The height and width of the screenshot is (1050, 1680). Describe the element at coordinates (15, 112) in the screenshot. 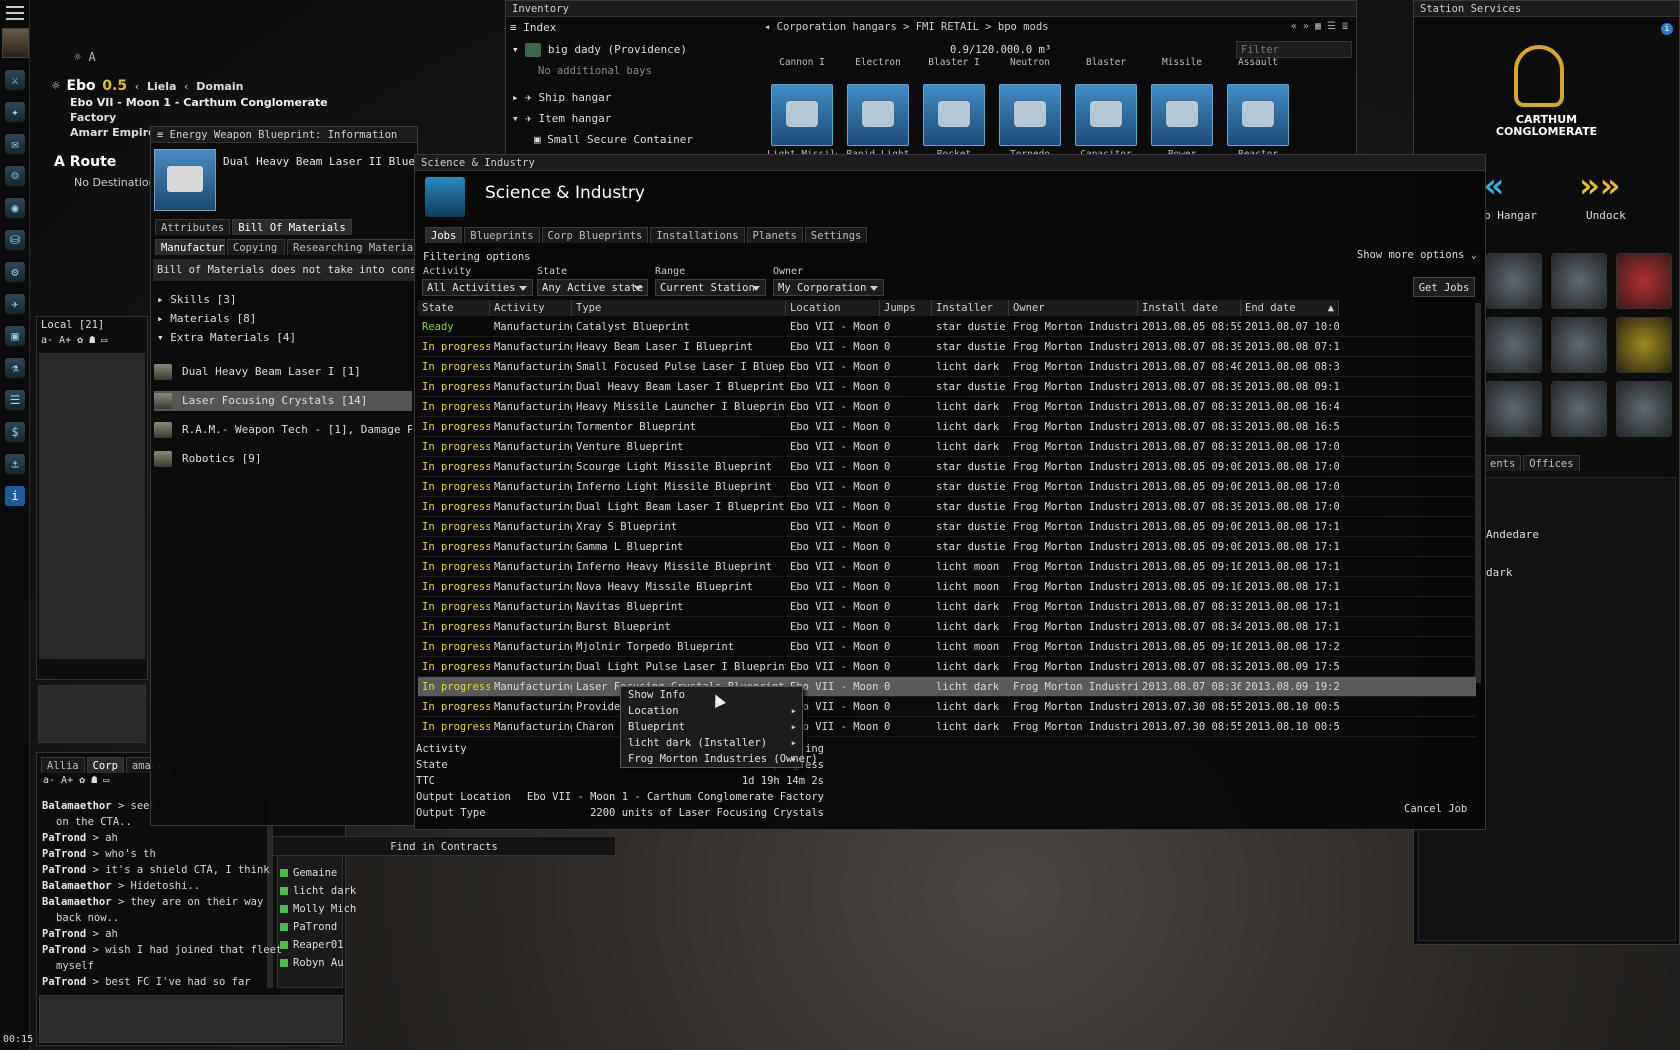

I see `skills-icon: ✦` at that location.